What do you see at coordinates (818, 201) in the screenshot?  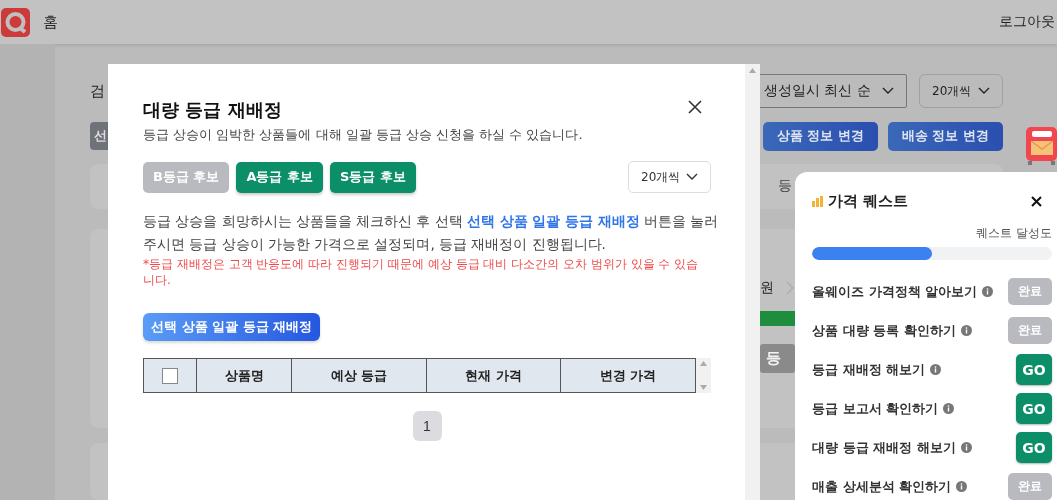 I see `chart-icon` at bounding box center [818, 201].